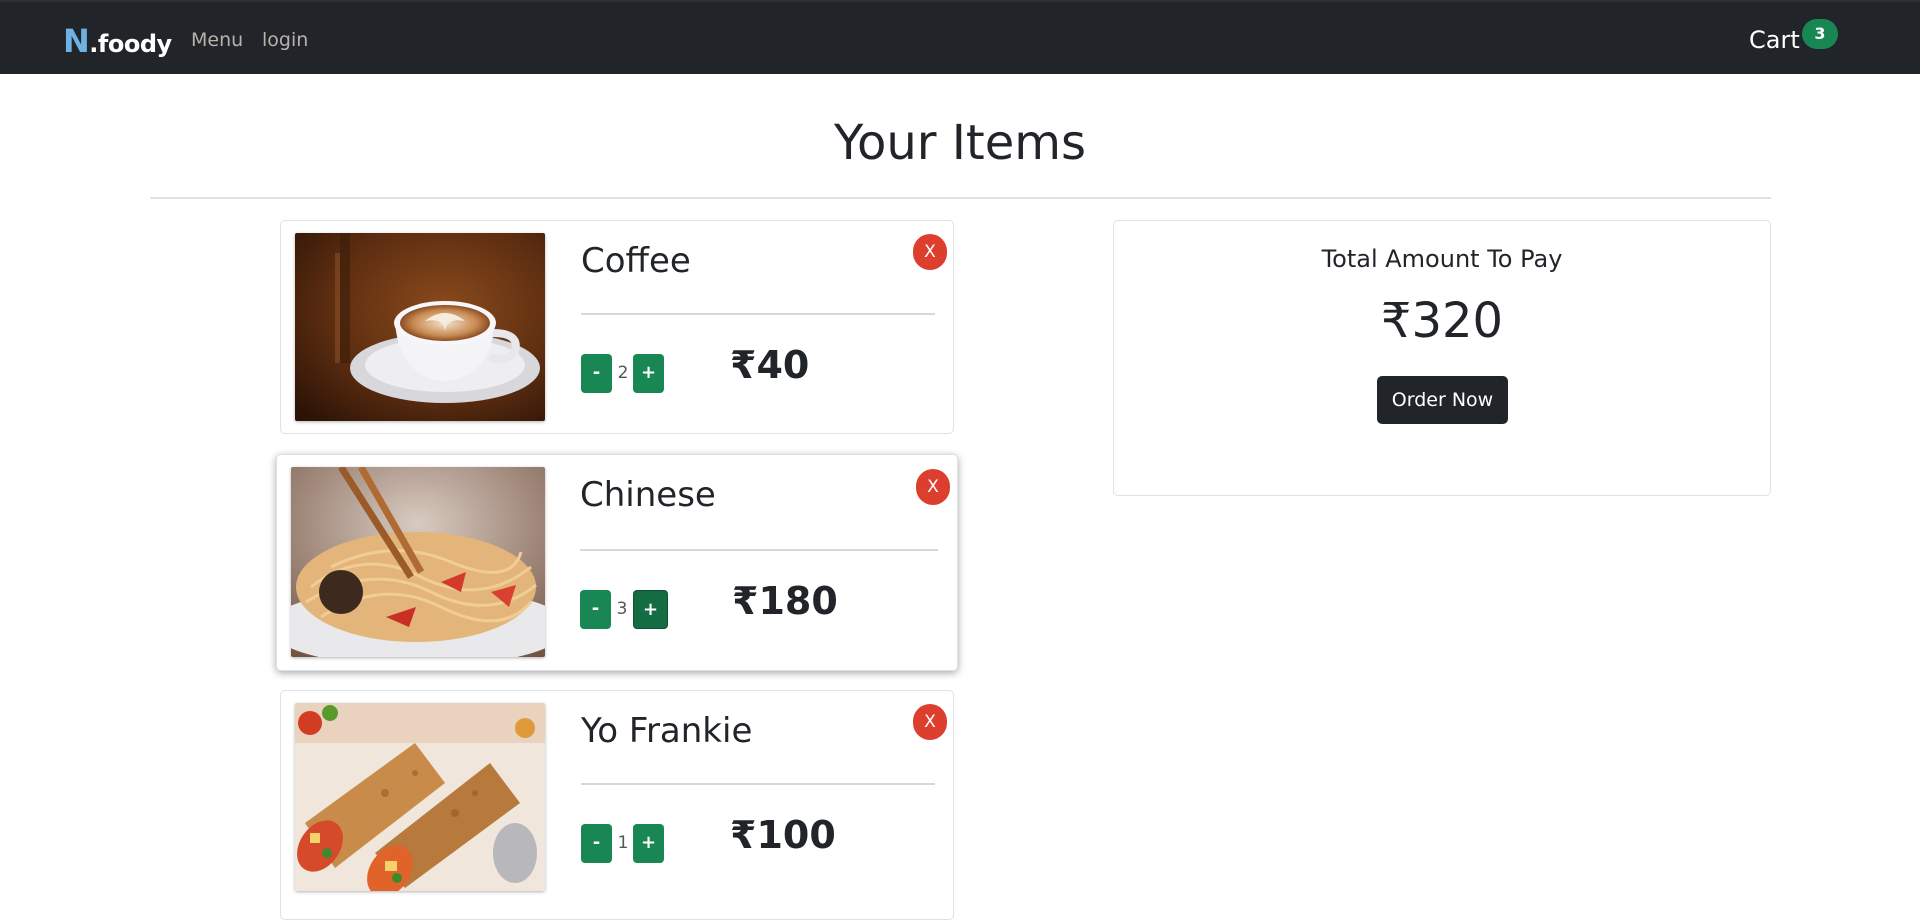 Image resolution: width=1920 pixels, height=920 pixels. What do you see at coordinates (960, 143) in the screenshot?
I see `page-title: Your Items` at bounding box center [960, 143].